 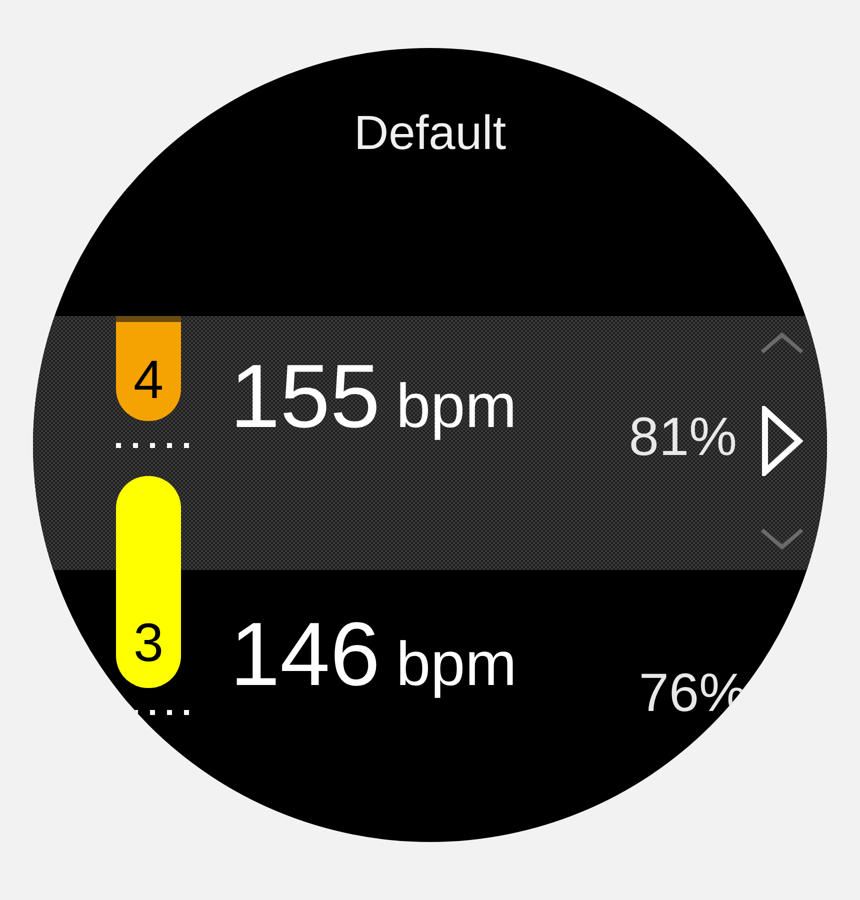 I want to click on zone-badge: 4, so click(x=148, y=368).